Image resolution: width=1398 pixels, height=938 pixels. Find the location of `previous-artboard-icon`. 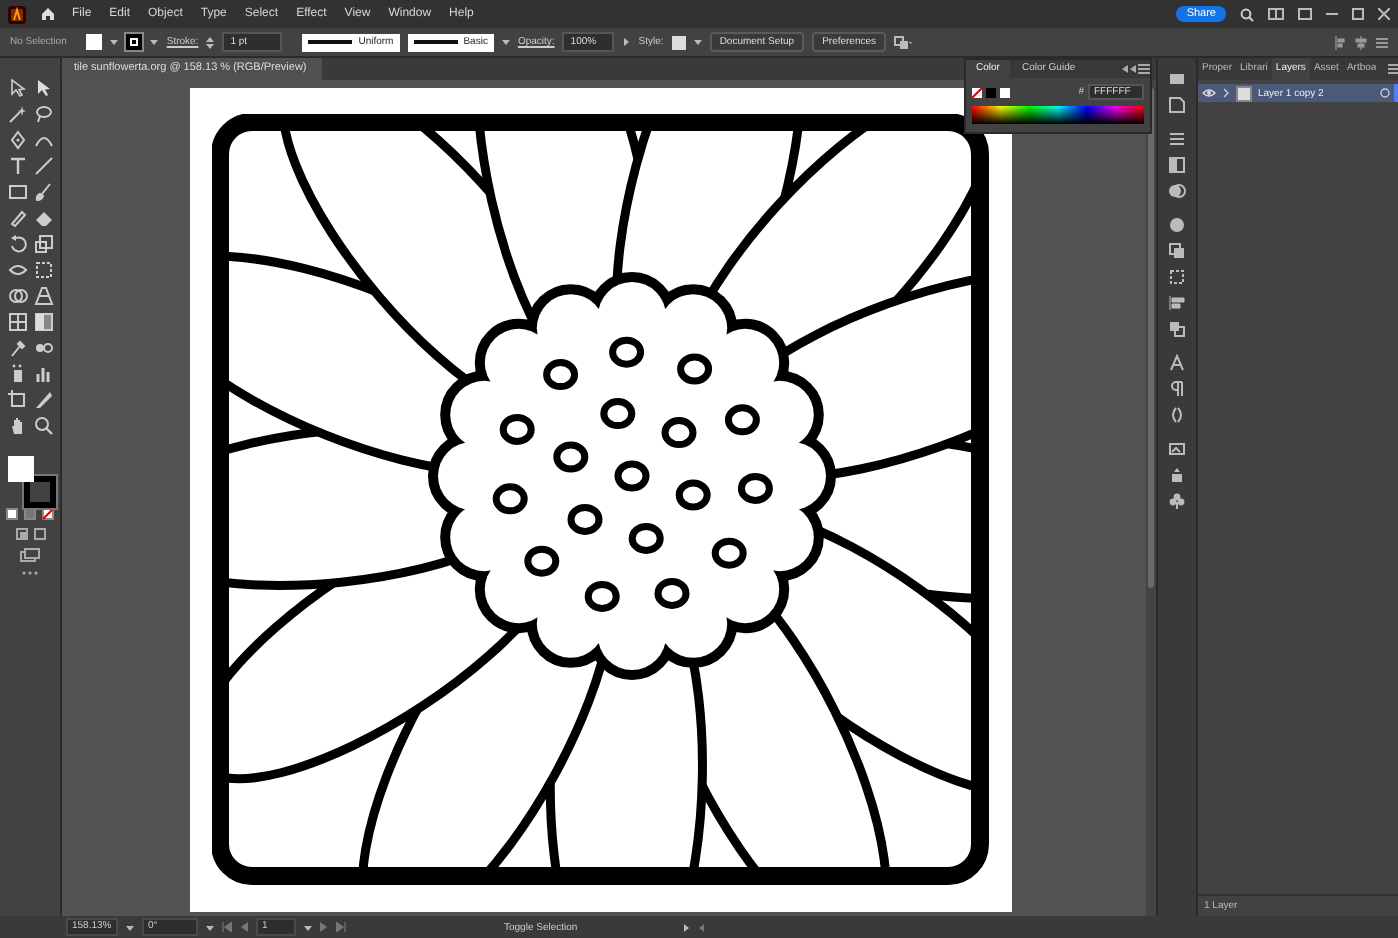

previous-artboard-icon is located at coordinates (244, 927).